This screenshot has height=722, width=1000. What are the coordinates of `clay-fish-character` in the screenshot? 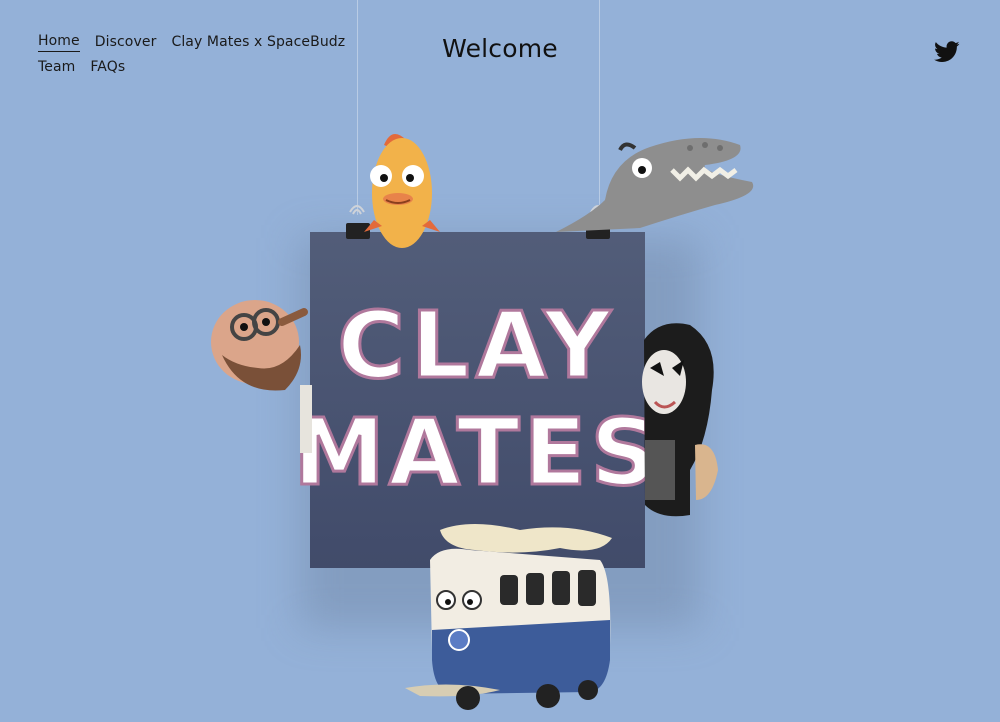 It's located at (402, 191).